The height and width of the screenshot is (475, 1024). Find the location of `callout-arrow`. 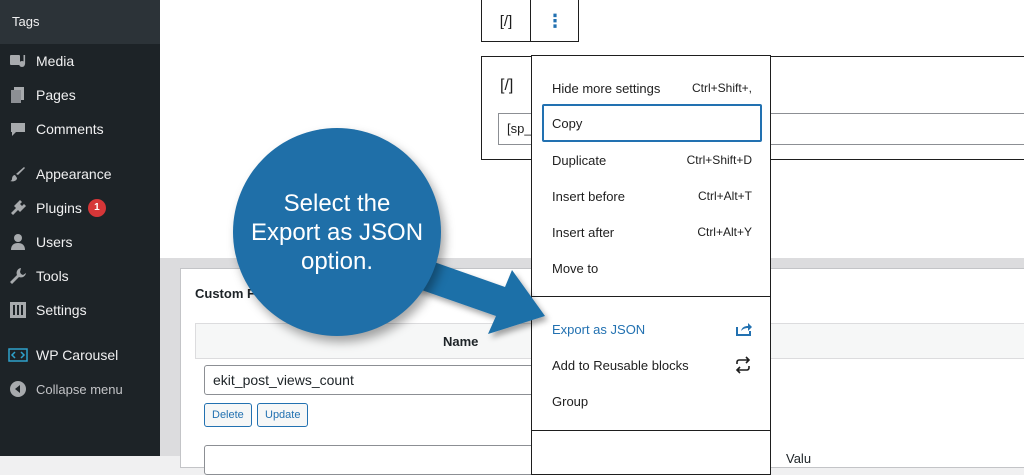

callout-arrow is located at coordinates (469, 292).